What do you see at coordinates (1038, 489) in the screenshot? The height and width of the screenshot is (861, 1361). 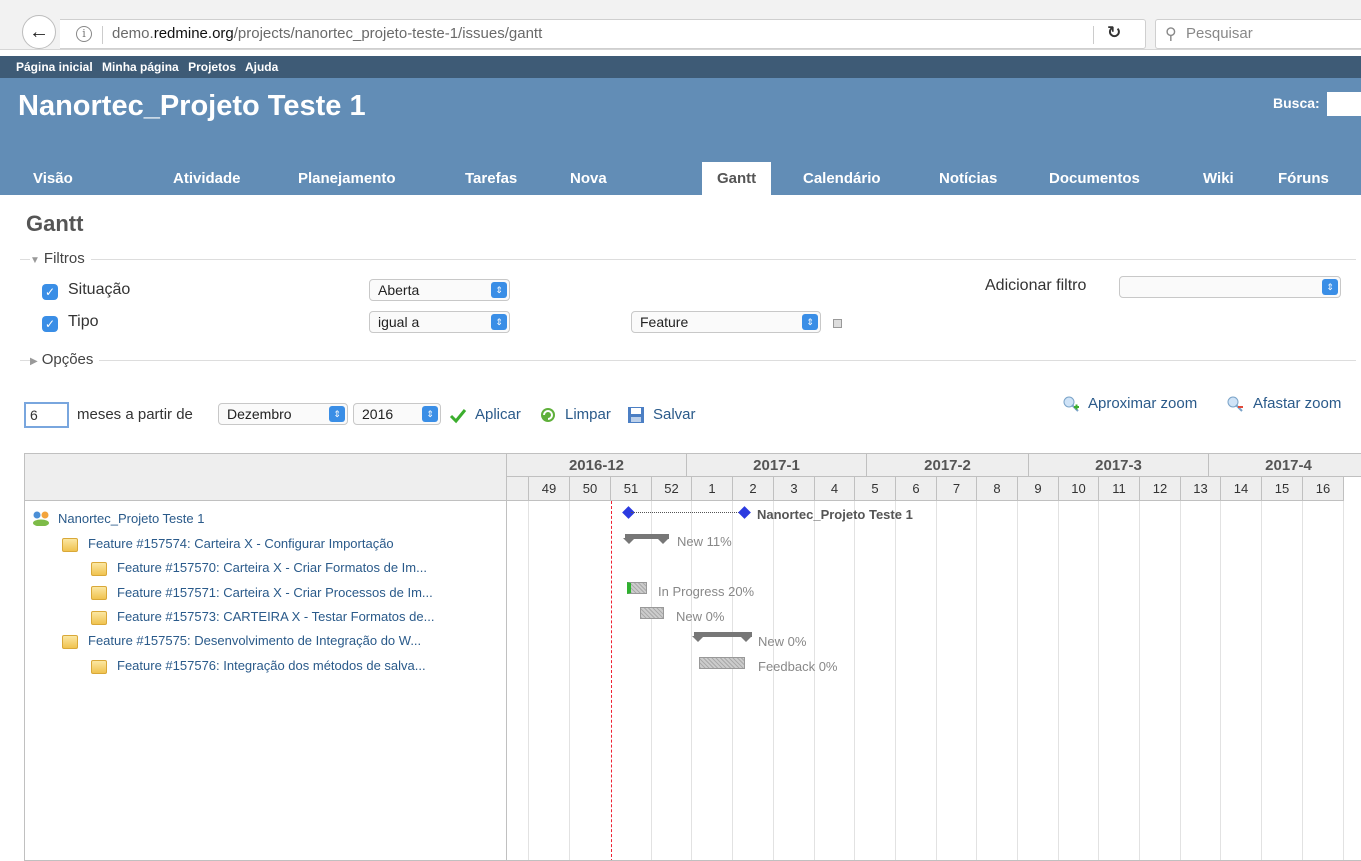 I see `gantt-week-header: 9` at bounding box center [1038, 489].